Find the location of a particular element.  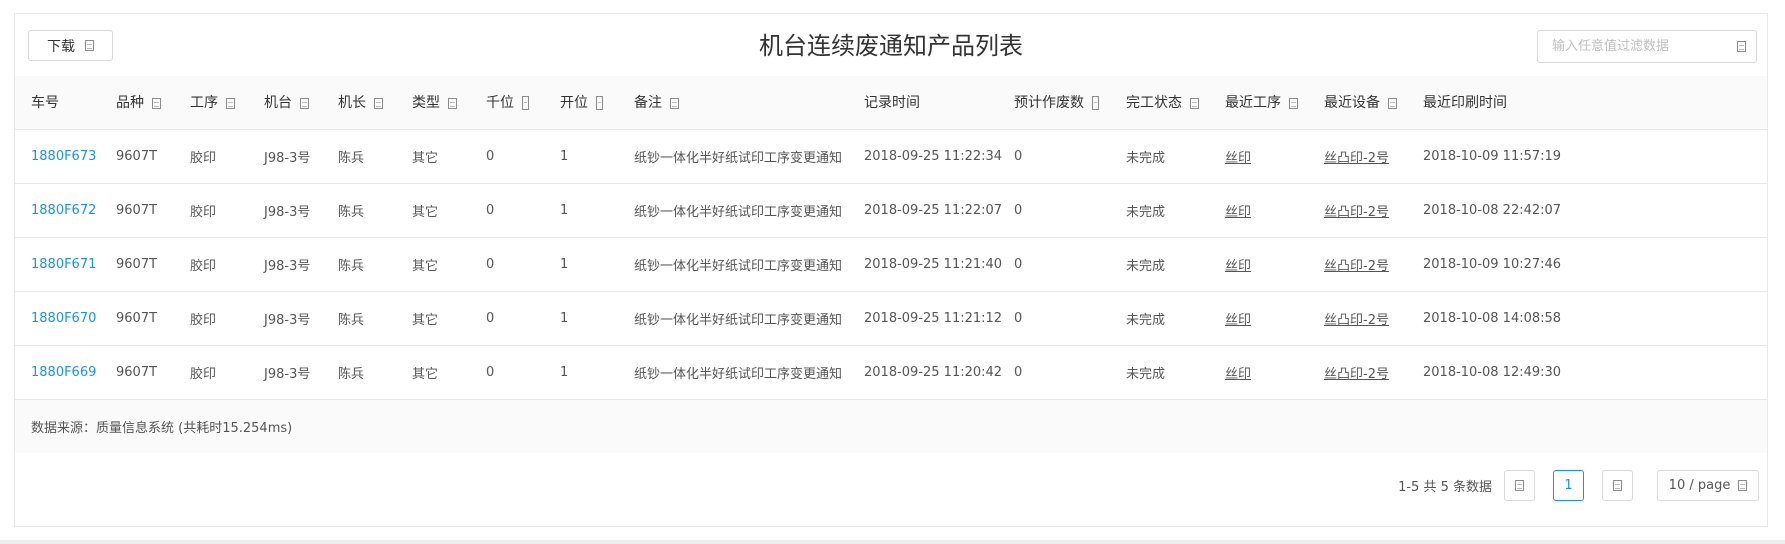

cell-record-time: 2018-09-25 11:21:12 is located at coordinates (925, 318).